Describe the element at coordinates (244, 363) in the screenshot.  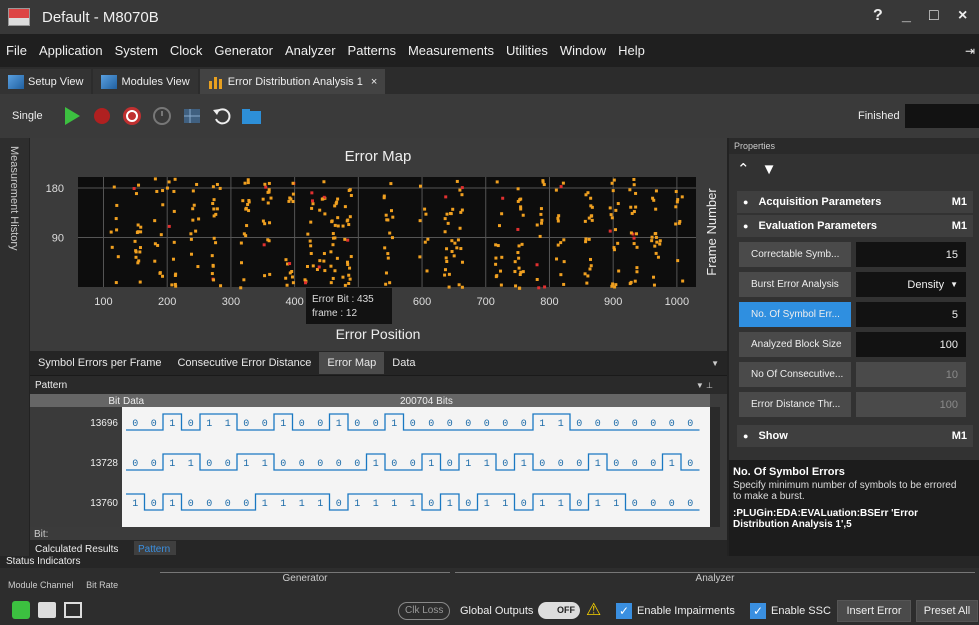
I see `tab-consecutive-error-distance: Consecutive Error Distance` at that location.